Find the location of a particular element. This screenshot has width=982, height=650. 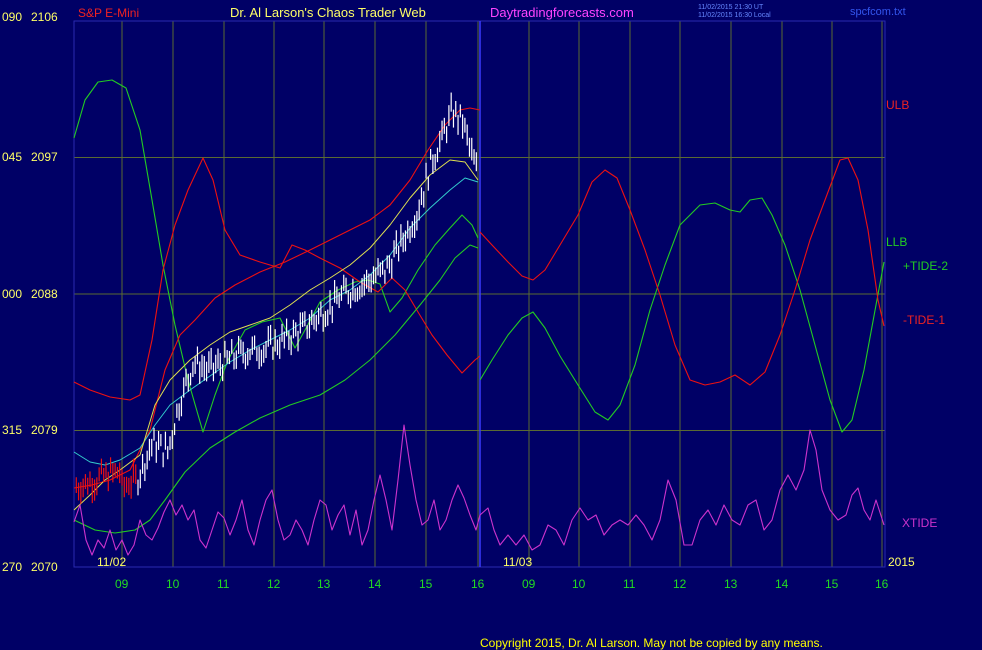

llb-label: LLB is located at coordinates (896, 242).